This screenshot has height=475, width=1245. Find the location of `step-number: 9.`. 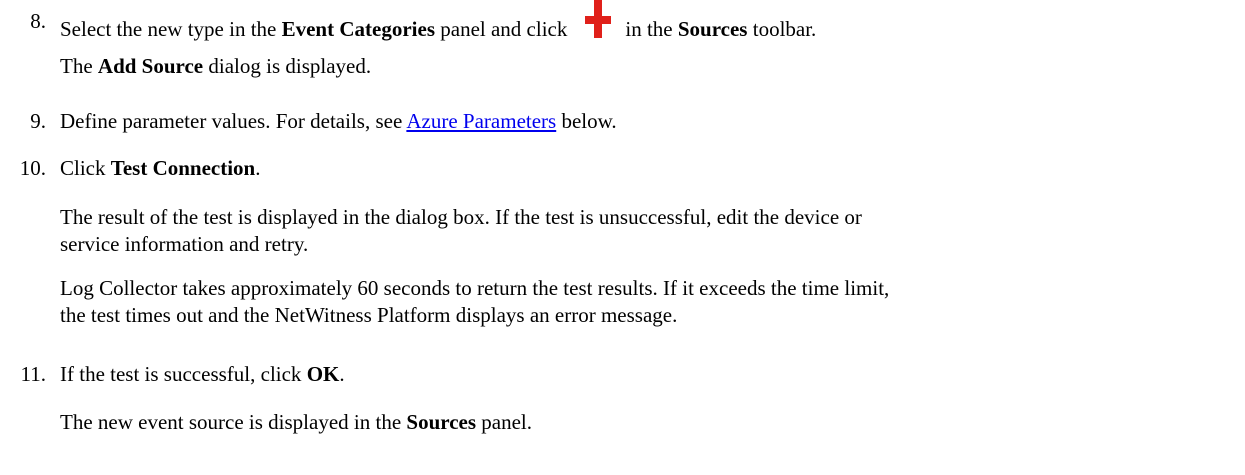

step-number: 9. is located at coordinates (38, 121).